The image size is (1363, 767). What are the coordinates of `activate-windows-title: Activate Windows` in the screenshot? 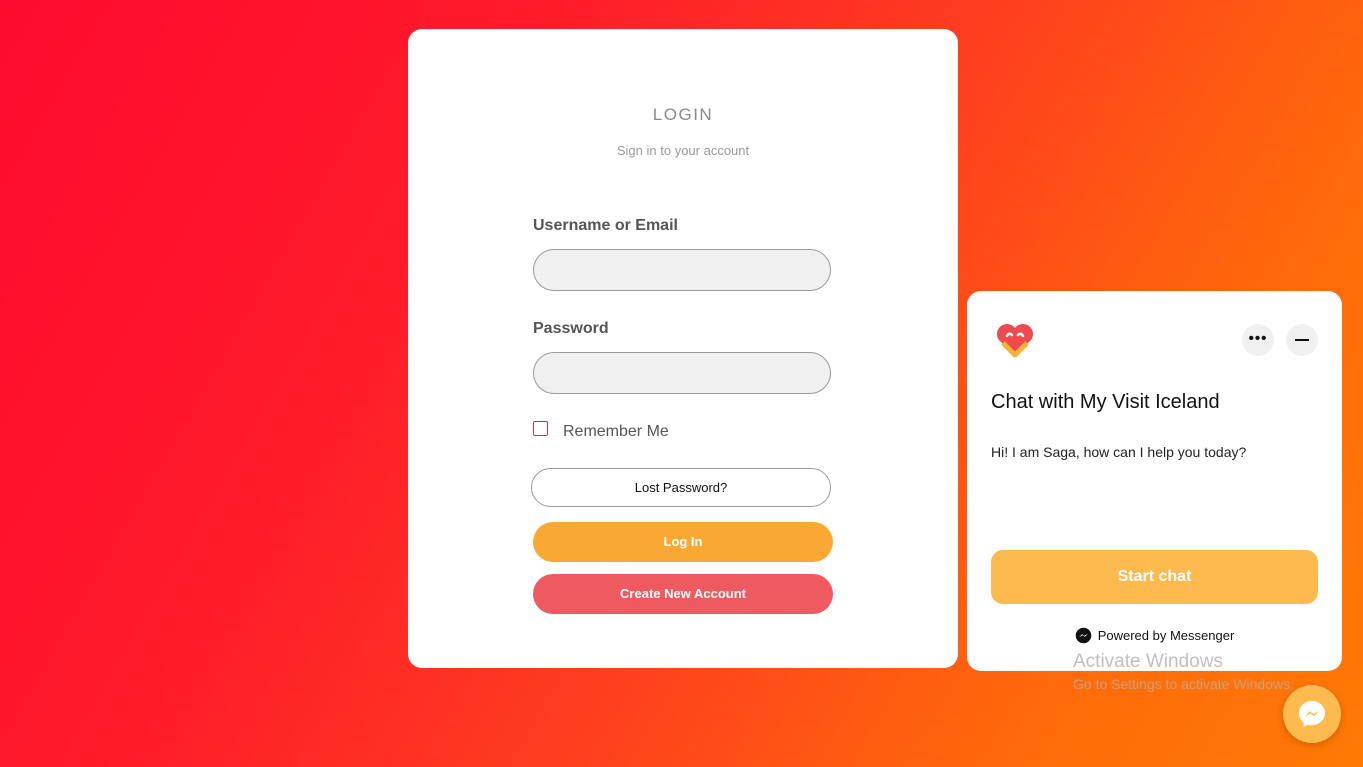 It's located at (1148, 661).